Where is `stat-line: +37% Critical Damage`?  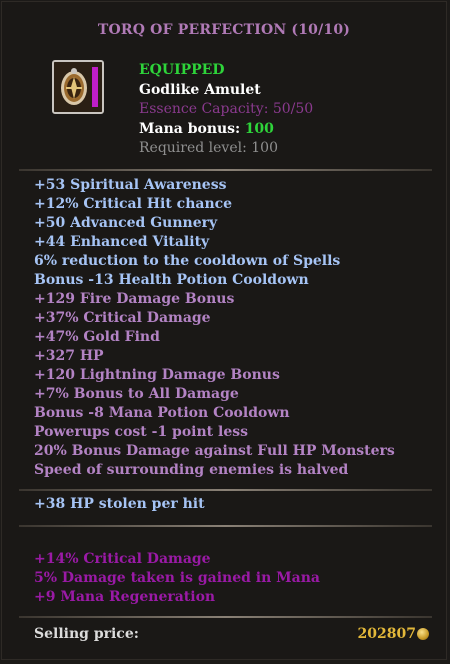
stat-line: +37% Critical Damage is located at coordinates (122, 318).